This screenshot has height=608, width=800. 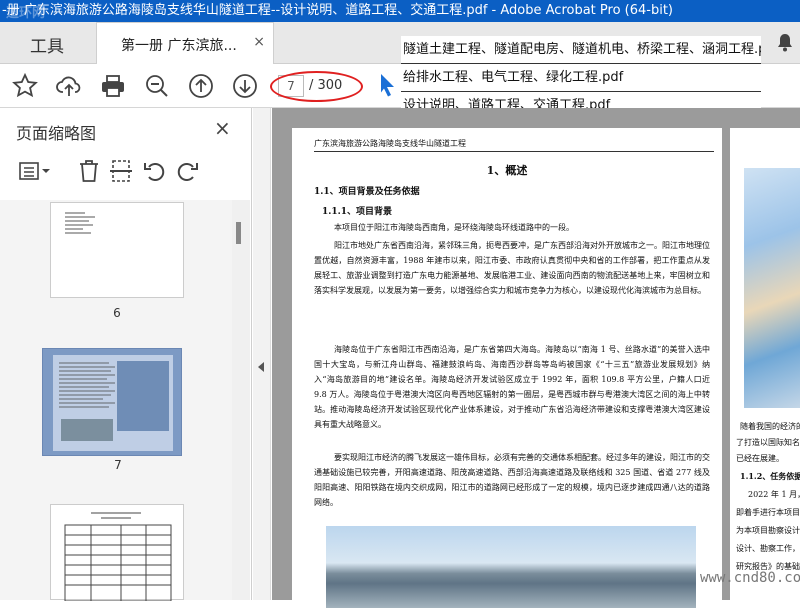 What do you see at coordinates (238, 233) in the screenshot?
I see `scrollbar-thumb` at bounding box center [238, 233].